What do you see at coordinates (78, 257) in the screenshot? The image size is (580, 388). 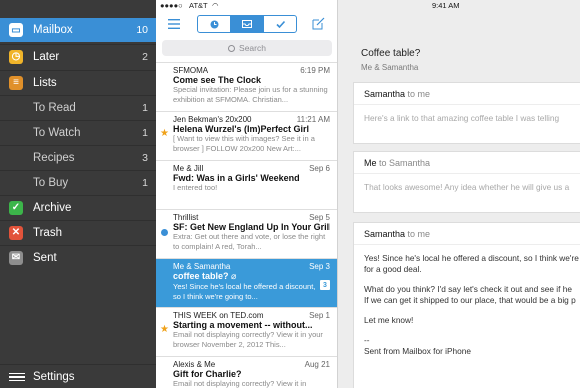 I see `sidebar-item-sent: ✉ Sent` at bounding box center [78, 257].